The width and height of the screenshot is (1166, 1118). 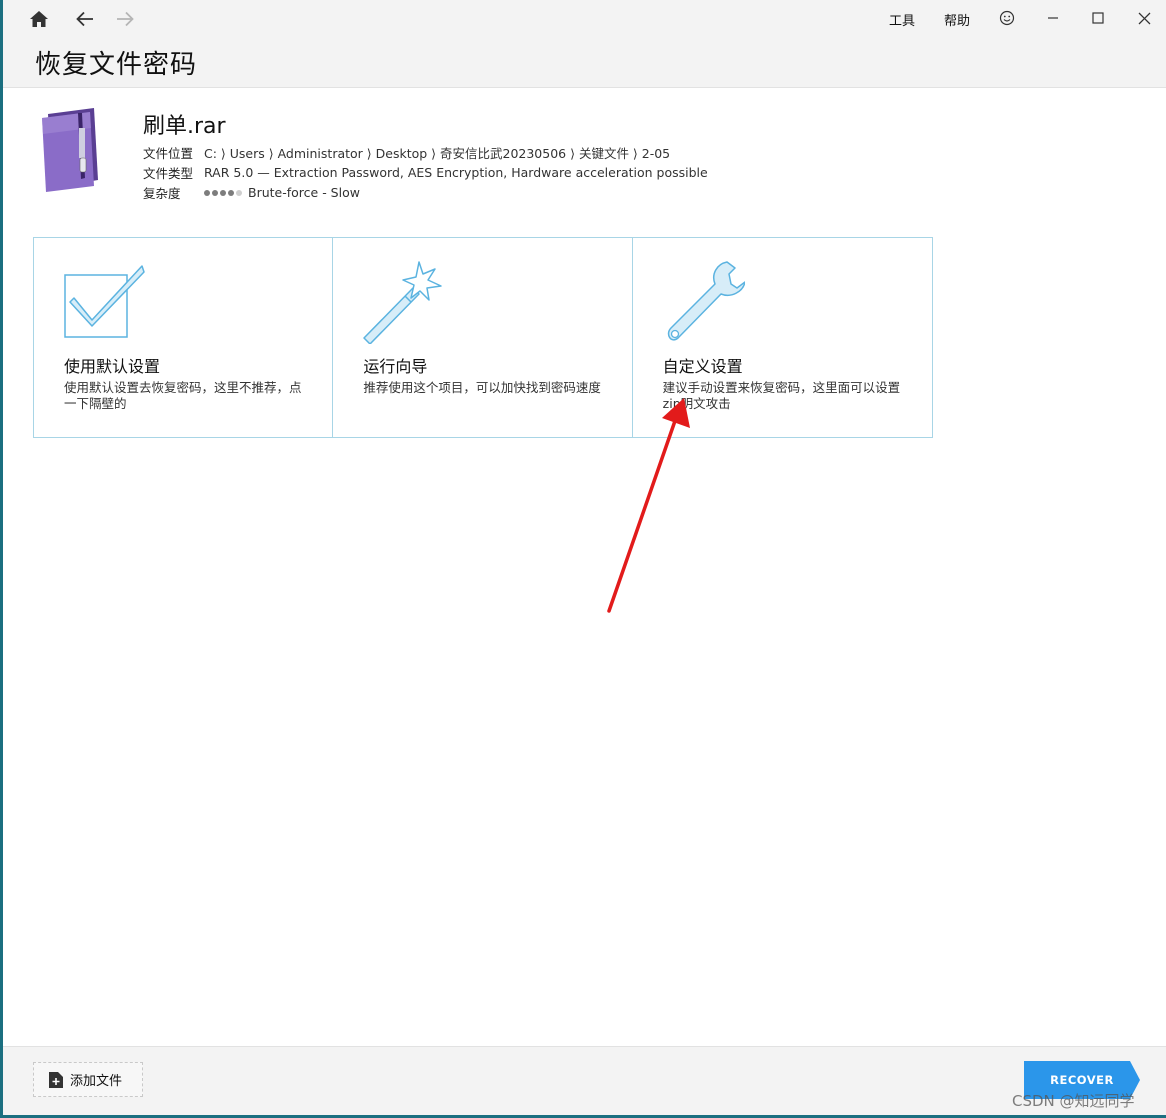 I want to click on minimize-button, so click(x=1053, y=18).